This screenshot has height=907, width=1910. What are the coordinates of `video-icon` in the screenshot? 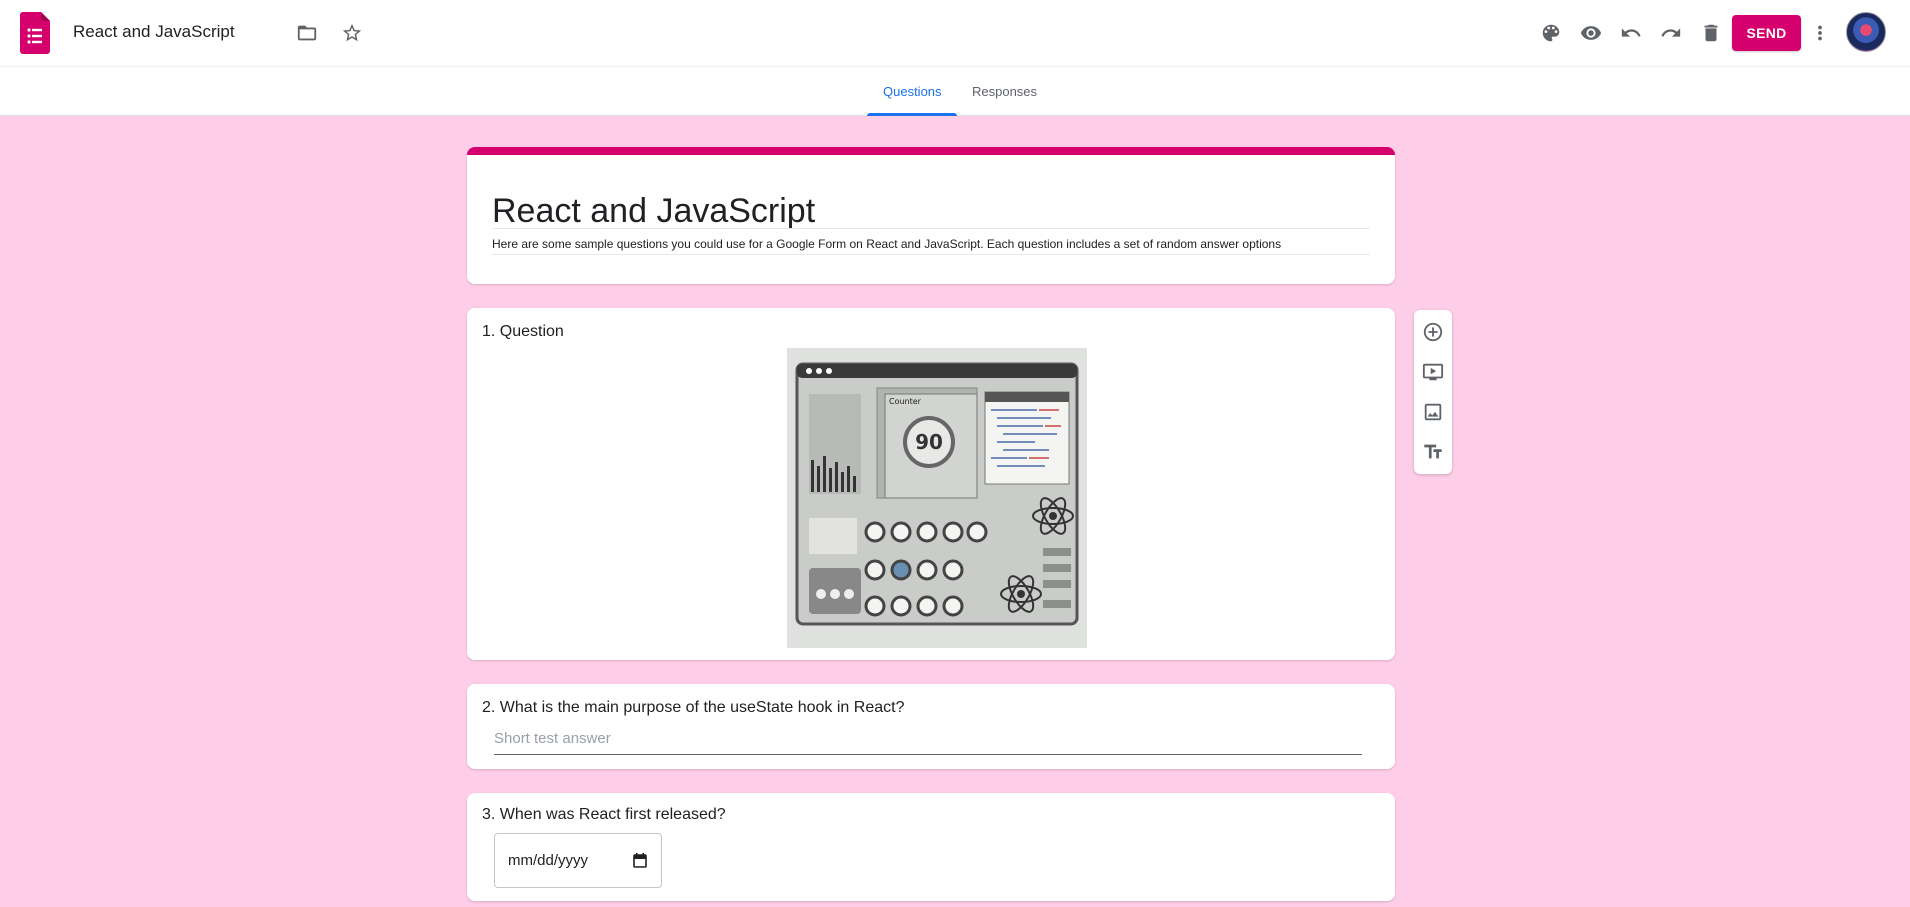 It's located at (1433, 372).